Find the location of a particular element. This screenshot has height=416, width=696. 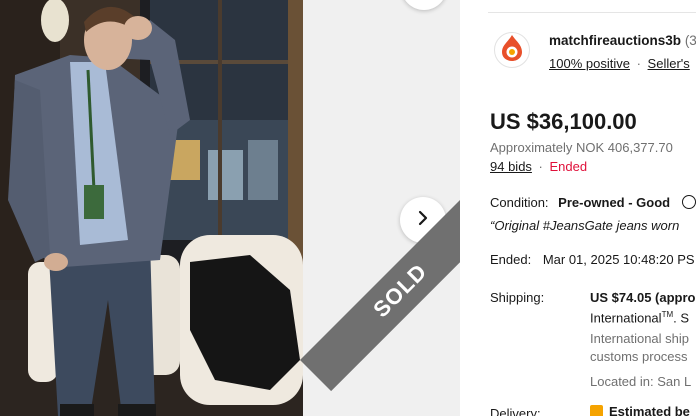

ended-datetime: Mar 01, 2025 10:48:20 PS is located at coordinates (618, 259).